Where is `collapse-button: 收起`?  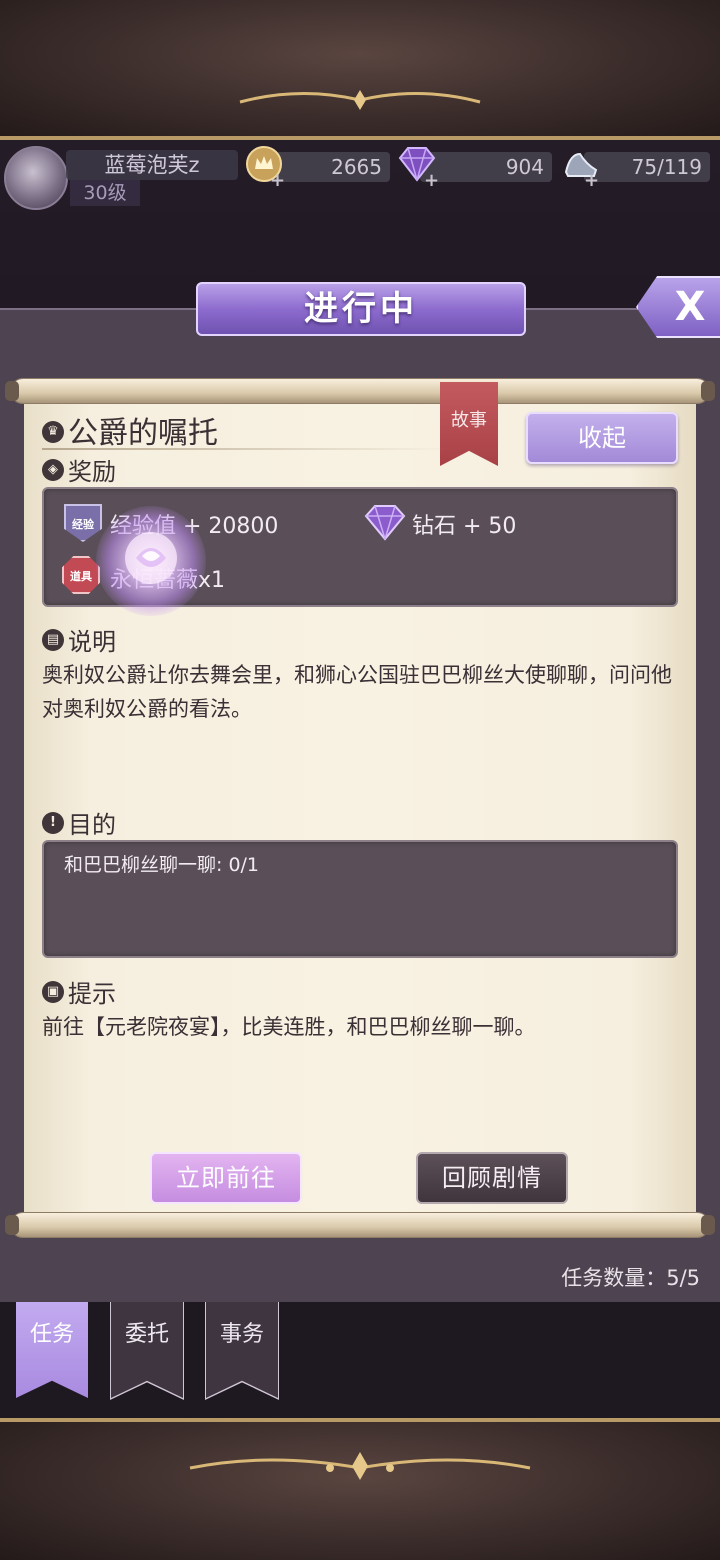
collapse-button: 收起 is located at coordinates (602, 438).